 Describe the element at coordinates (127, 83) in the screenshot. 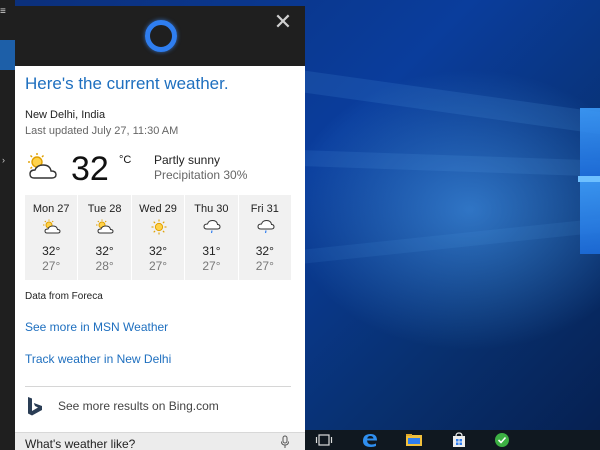

I see `weather-headline: Here's the current weather.` at that location.